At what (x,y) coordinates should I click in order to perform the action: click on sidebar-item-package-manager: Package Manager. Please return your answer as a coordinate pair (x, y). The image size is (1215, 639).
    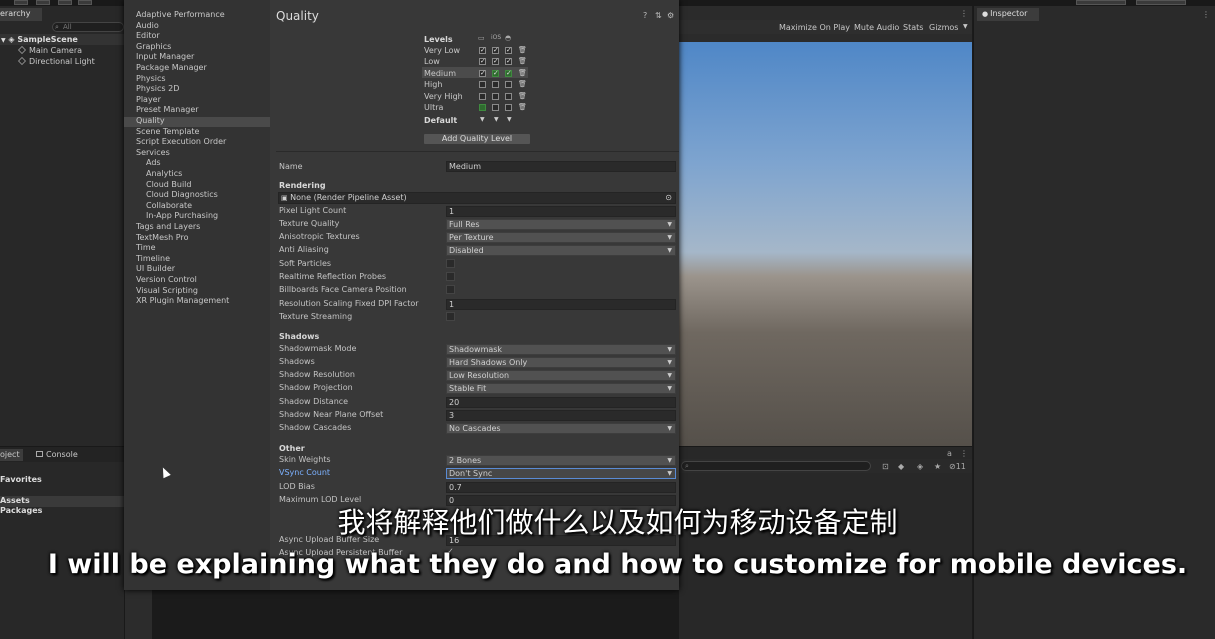
    Looking at the image, I should click on (171, 68).